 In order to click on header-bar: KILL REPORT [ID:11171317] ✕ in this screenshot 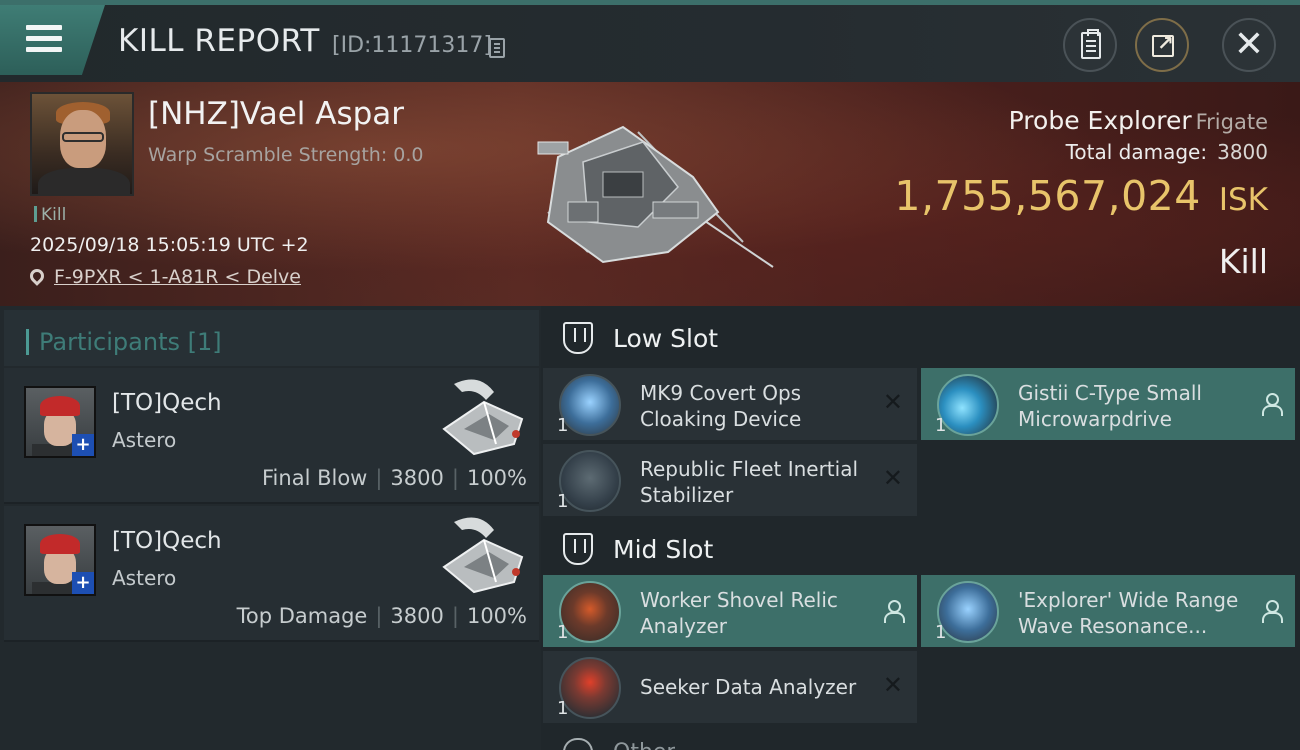, I will do `click(650, 43)`.